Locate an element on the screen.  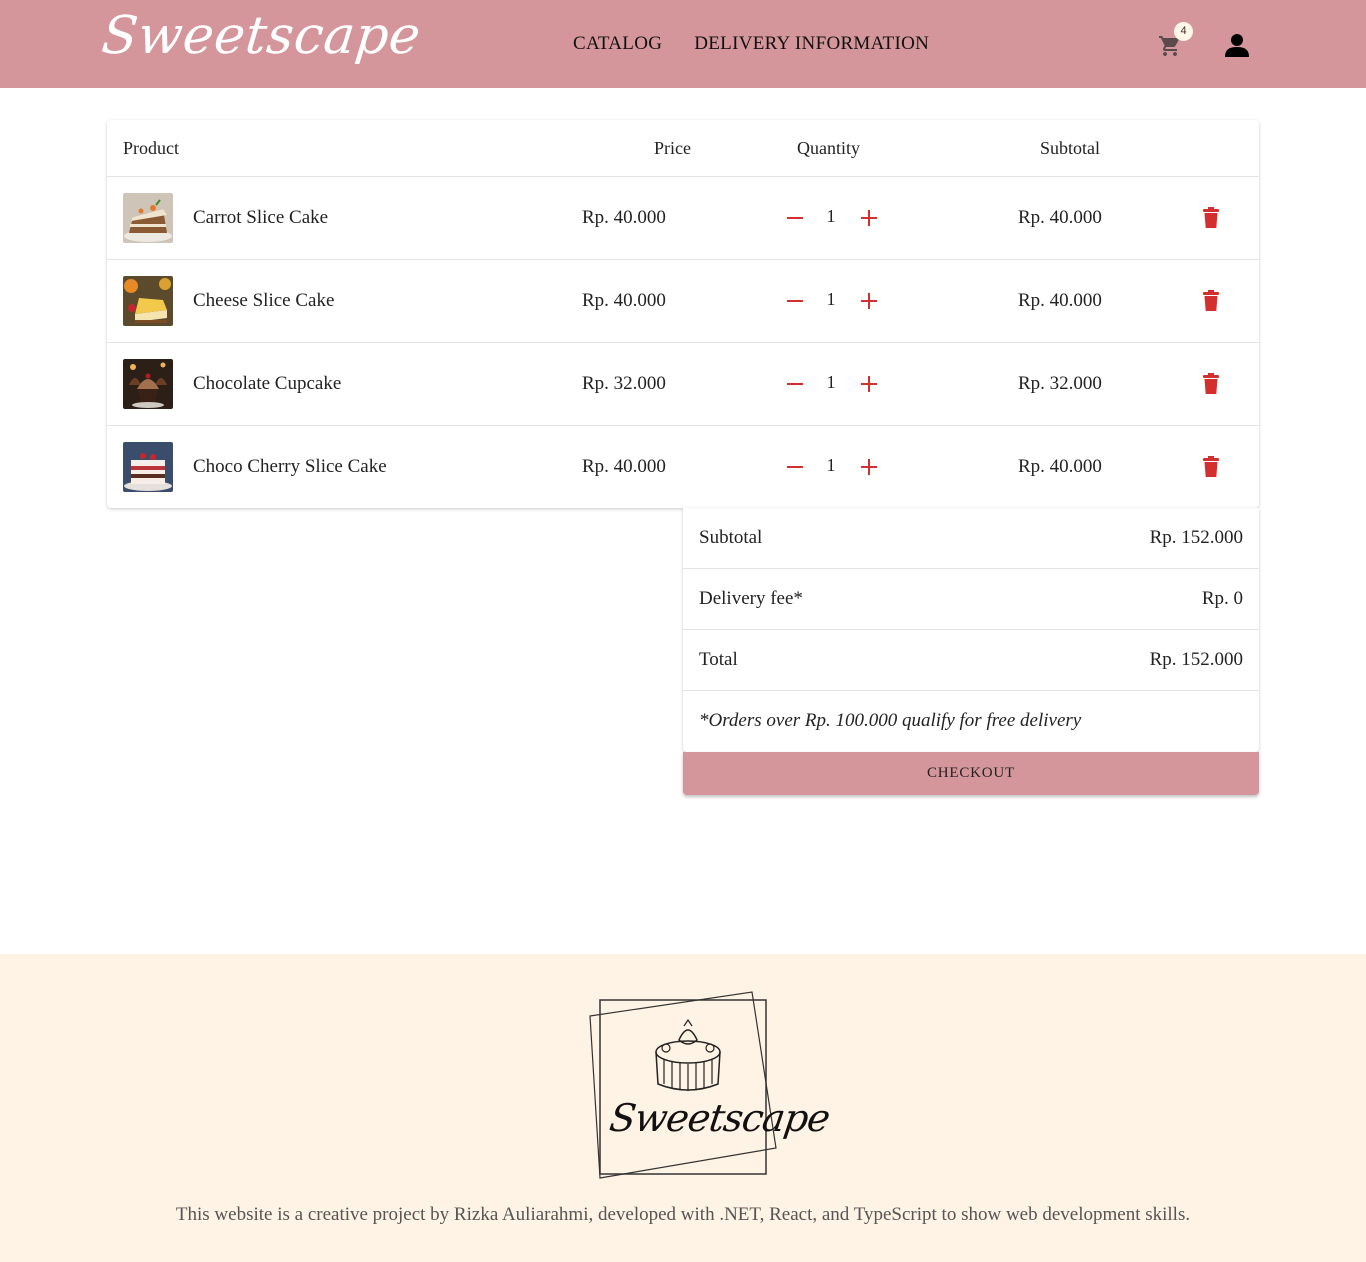
summary-subtotal-label: Subtotal is located at coordinates (731, 537).